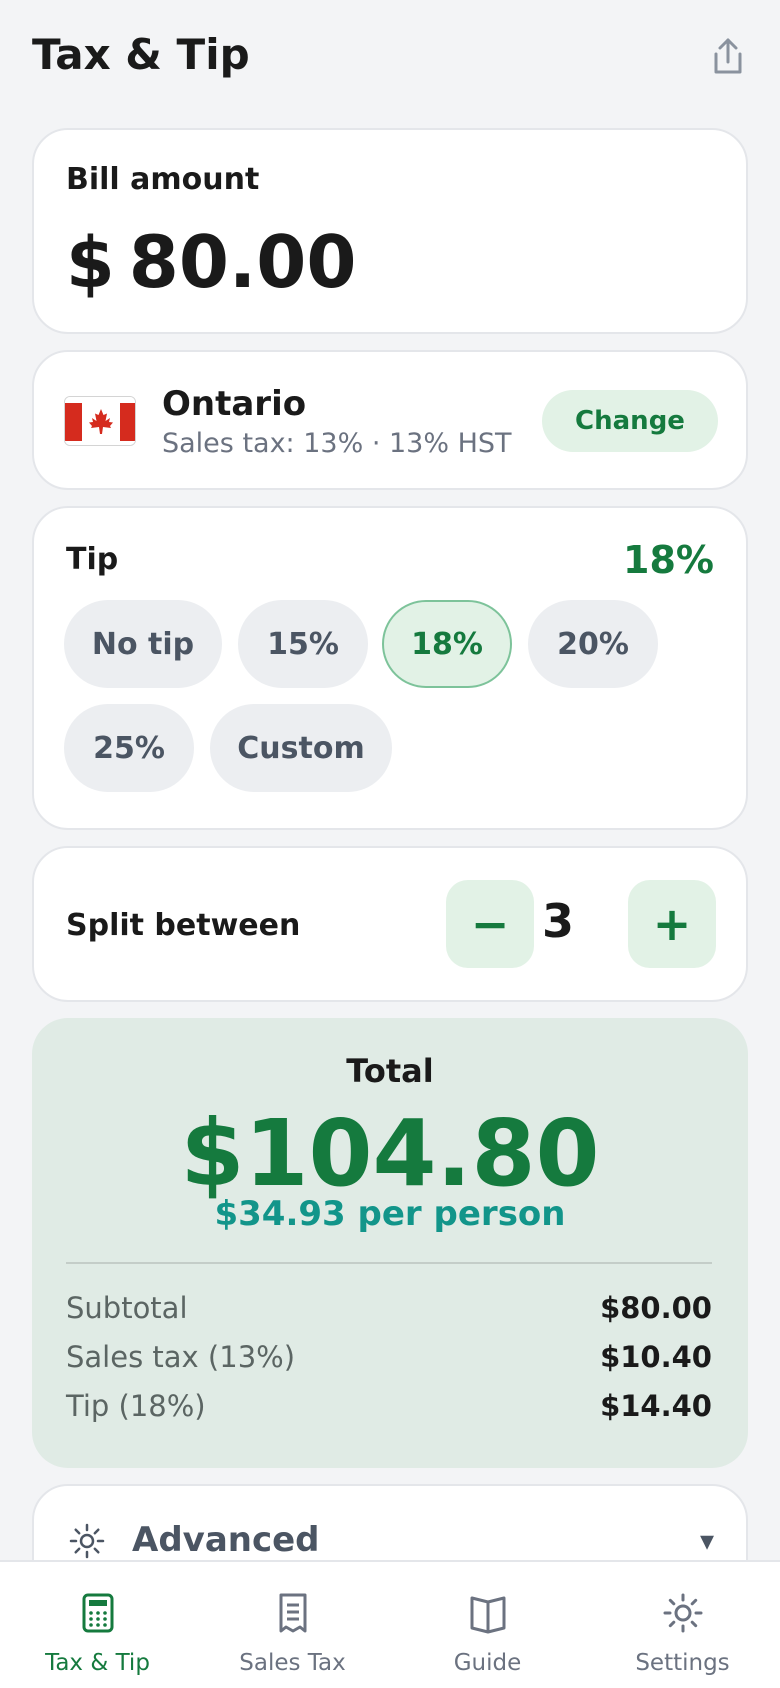 This screenshot has width=780, height=1688. I want to click on tip-option-15: 15%, so click(303, 644).